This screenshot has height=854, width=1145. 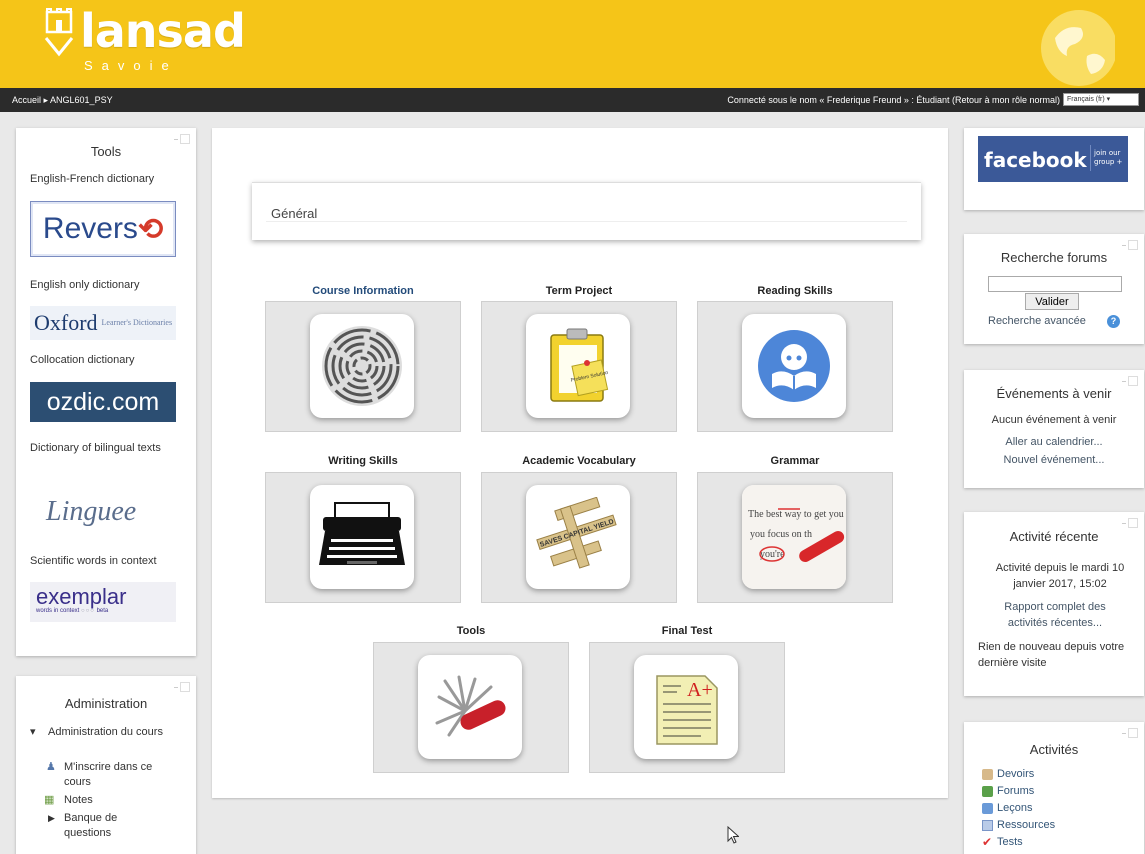 I want to click on activity-lessons-label: Leçons, so click(x=1015, y=808).